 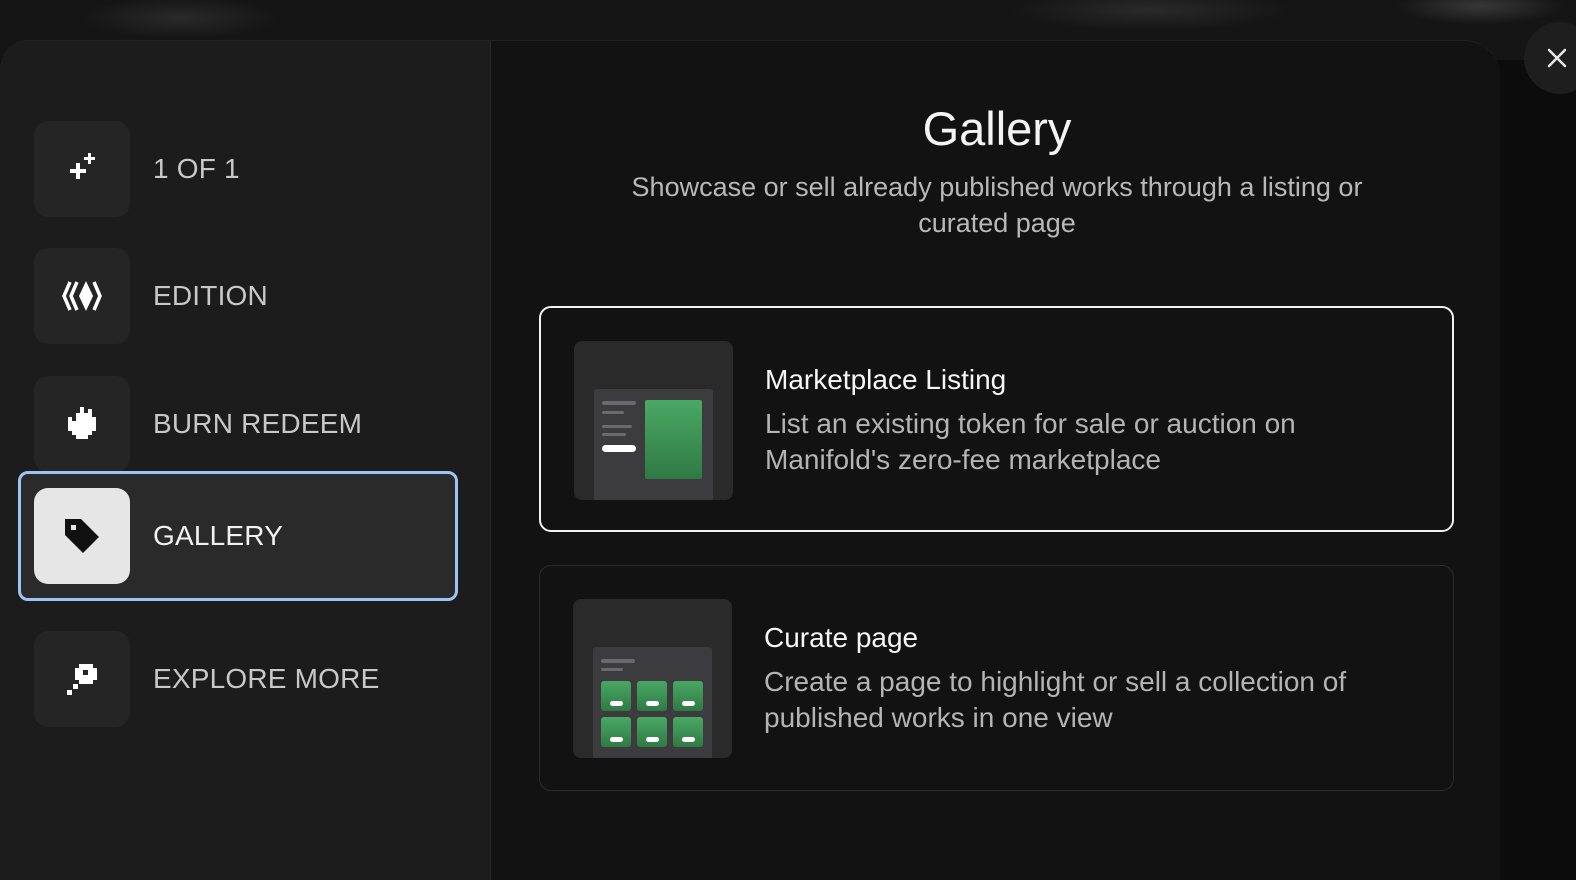 I want to click on sidebar-item-gallery: GALLERY, so click(x=238, y=536).